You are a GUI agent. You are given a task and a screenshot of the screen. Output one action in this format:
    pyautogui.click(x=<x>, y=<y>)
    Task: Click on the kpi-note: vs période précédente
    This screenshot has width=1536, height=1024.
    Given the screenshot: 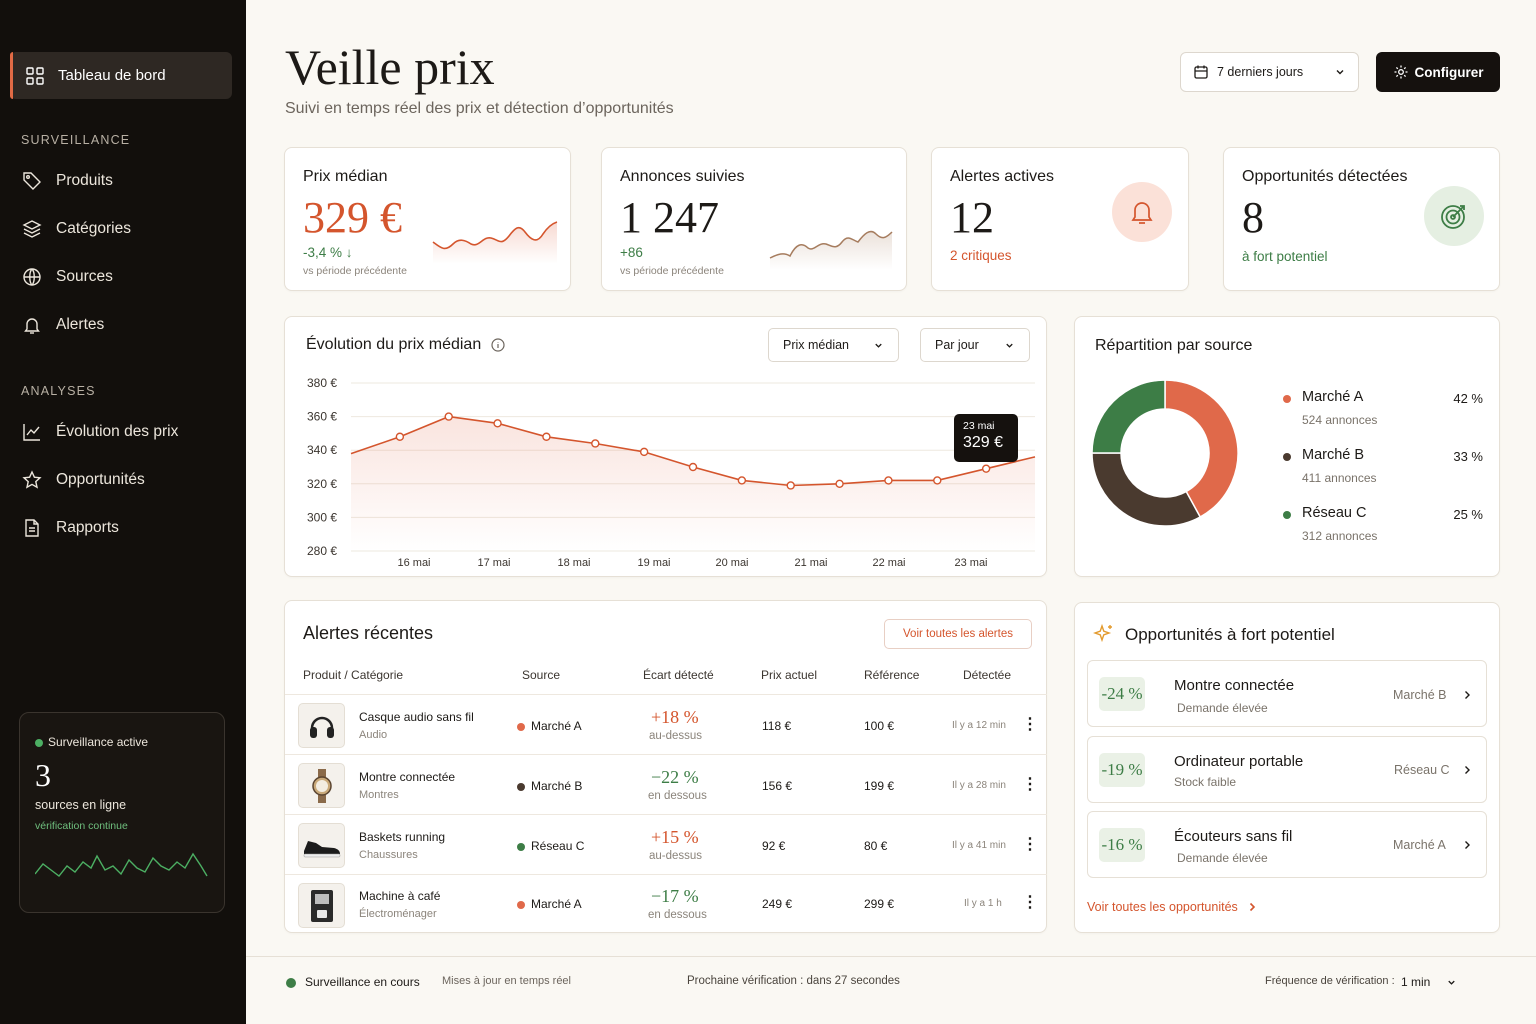 What is the action you would take?
    pyautogui.click(x=355, y=271)
    